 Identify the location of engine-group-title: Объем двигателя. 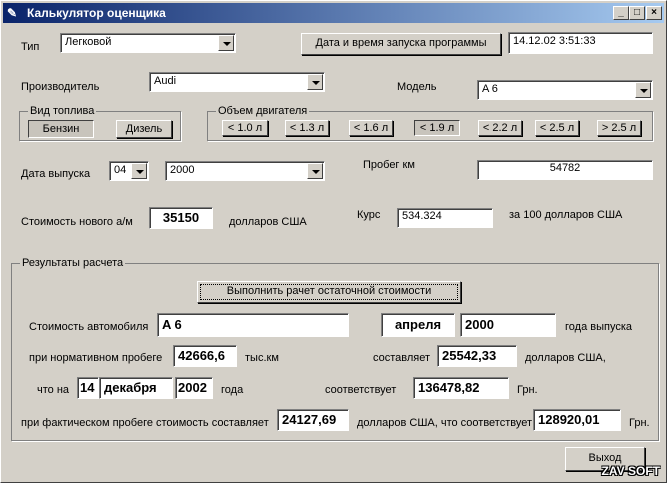
(263, 111).